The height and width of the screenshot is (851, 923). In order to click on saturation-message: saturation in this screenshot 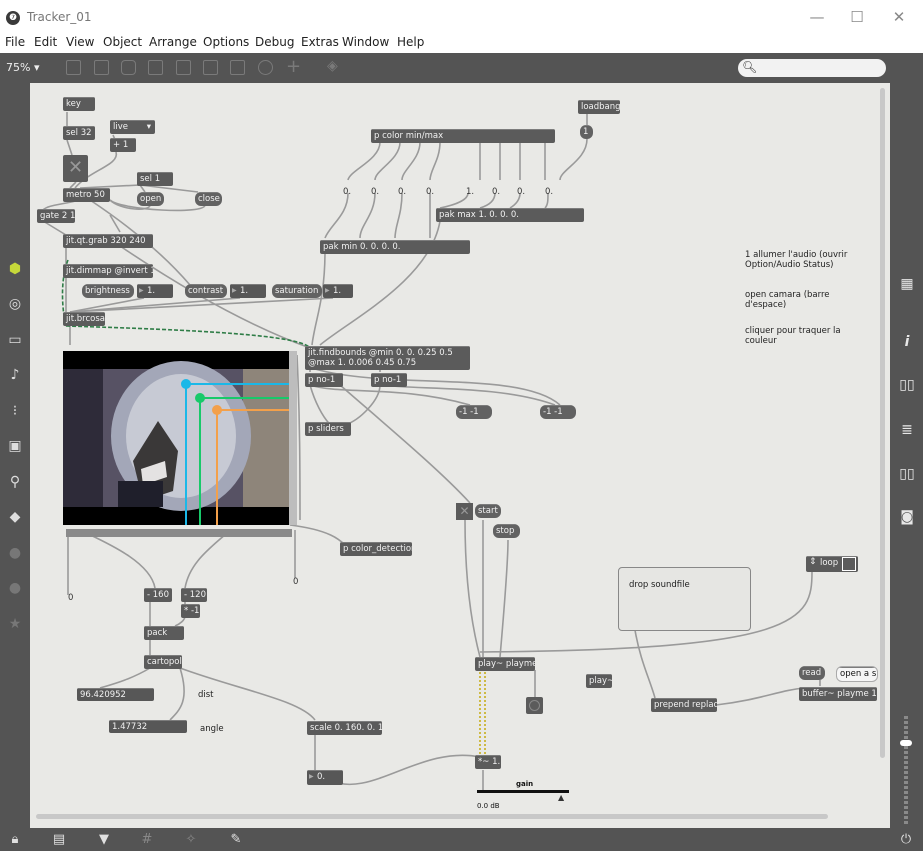, I will do `click(297, 291)`.